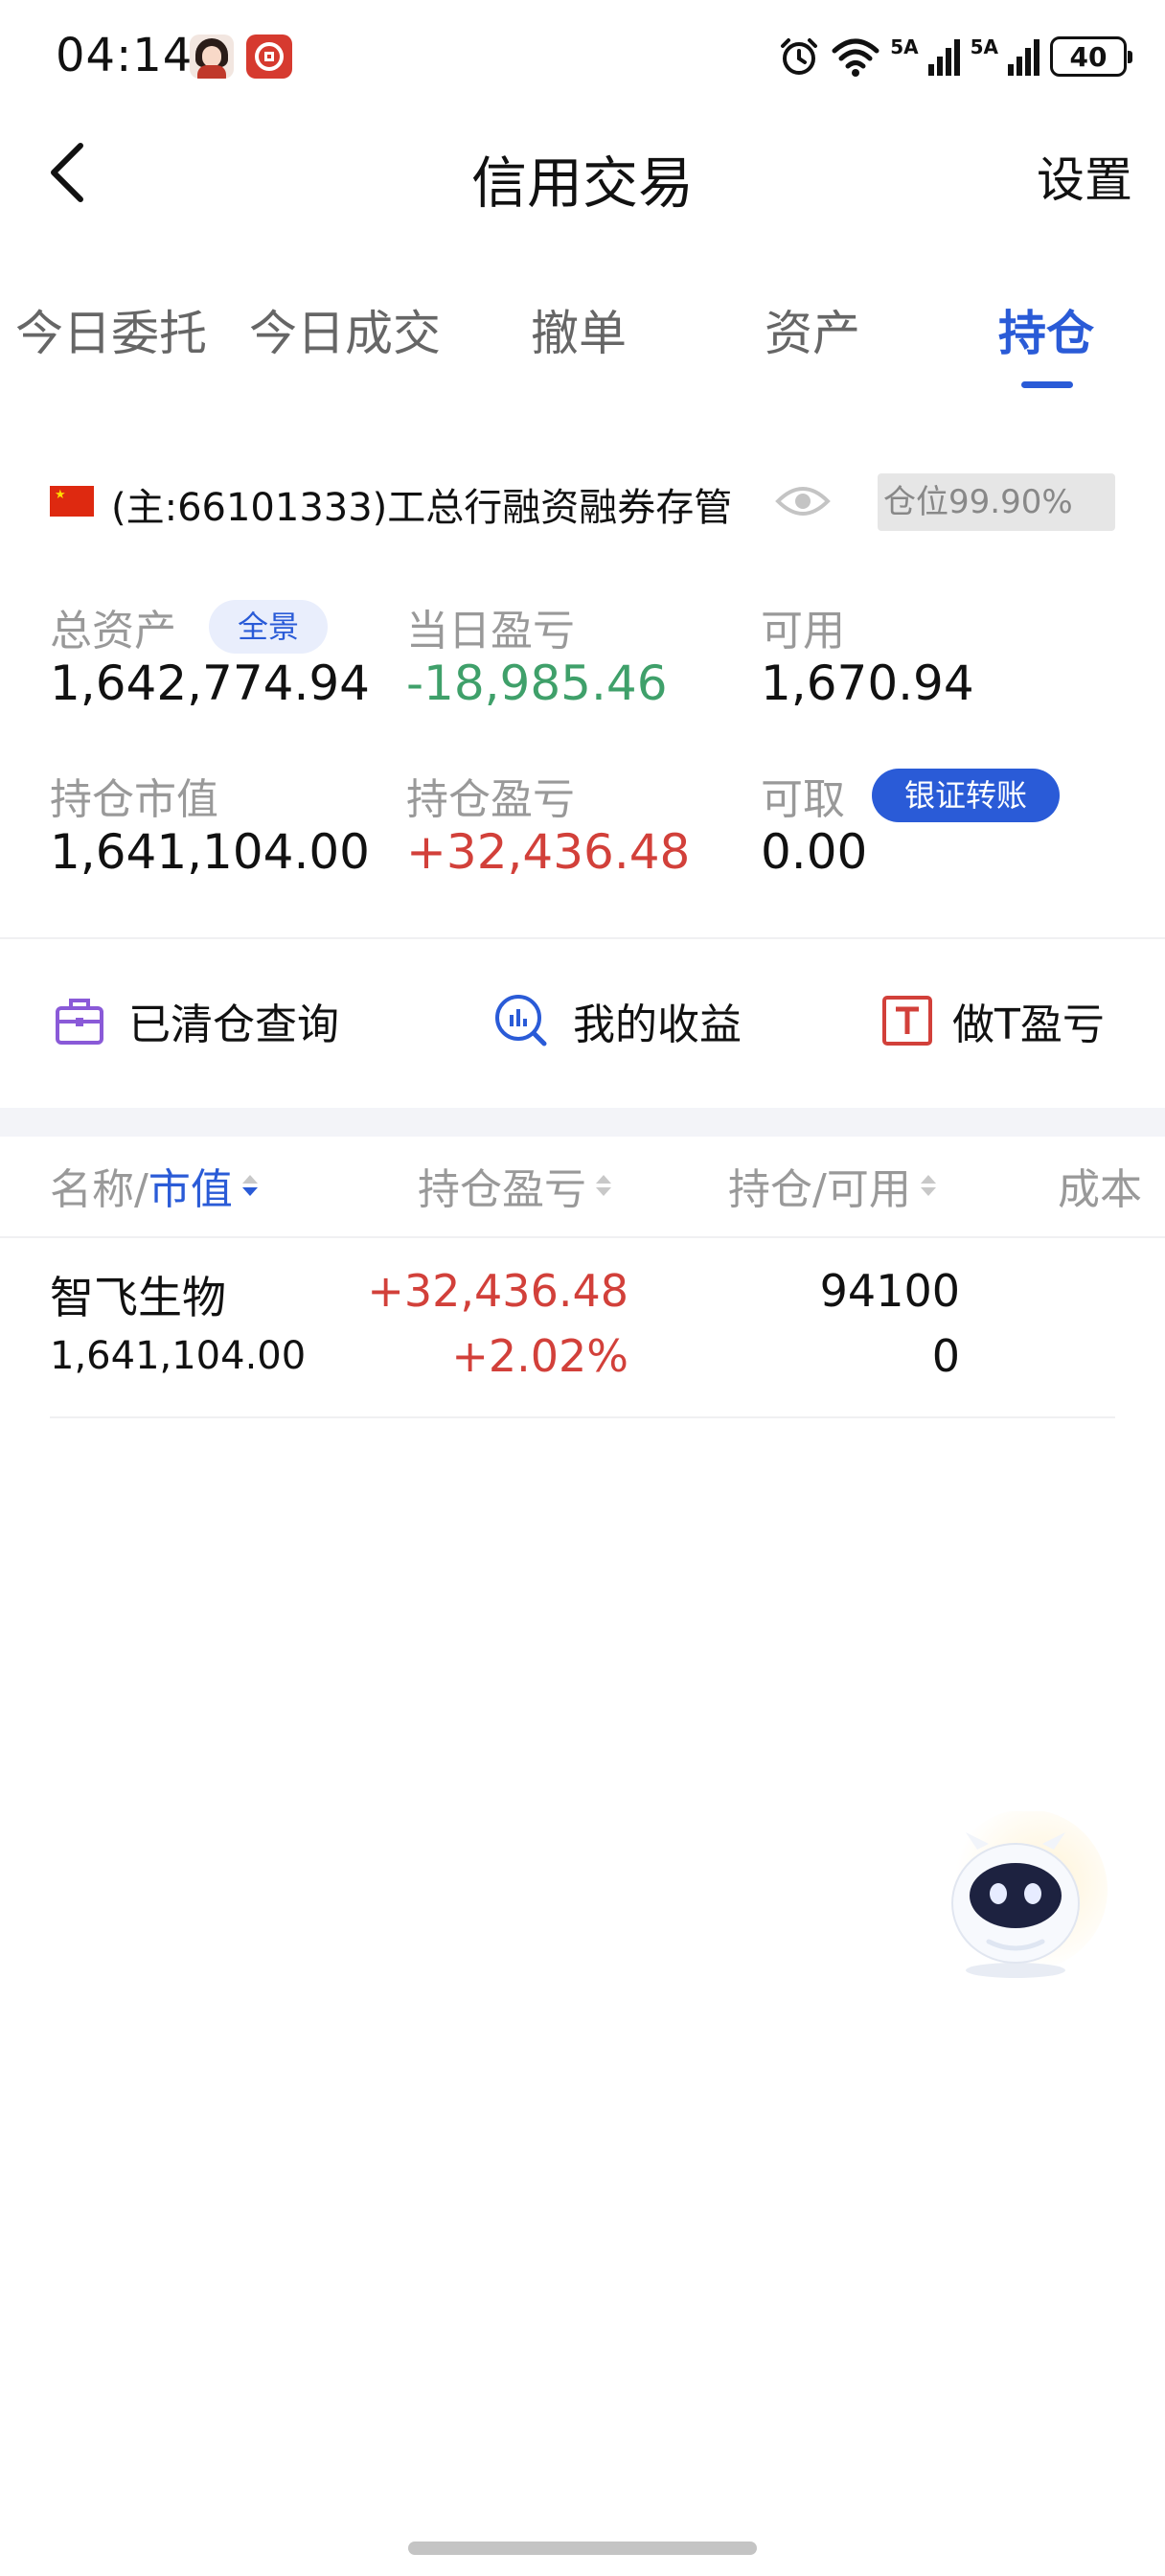  What do you see at coordinates (966, 795) in the screenshot?
I see `bank-transfer-button: 银证转账` at bounding box center [966, 795].